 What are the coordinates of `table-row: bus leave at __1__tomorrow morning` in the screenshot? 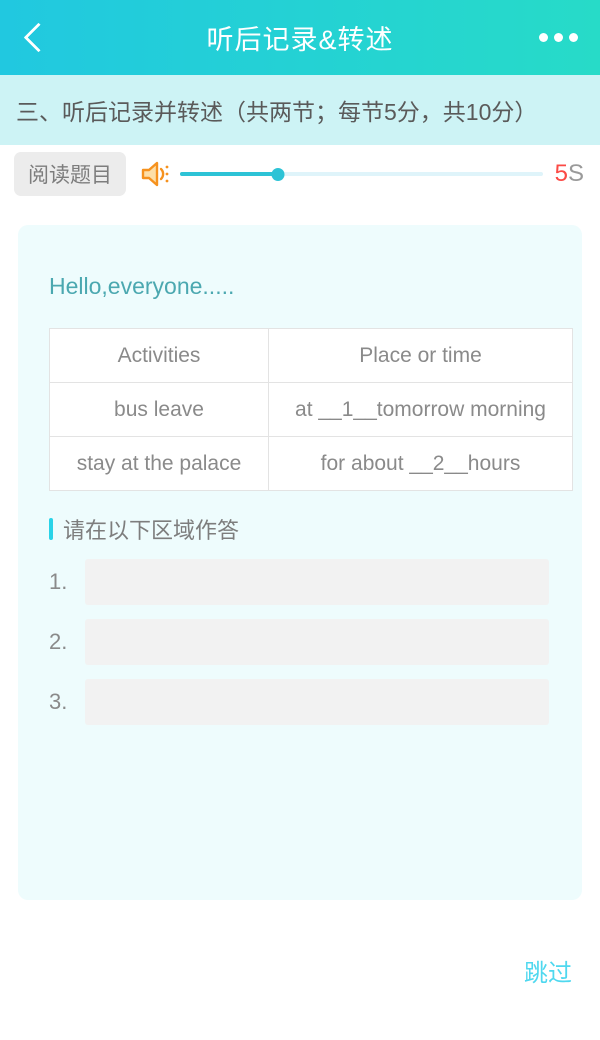 It's located at (311, 409).